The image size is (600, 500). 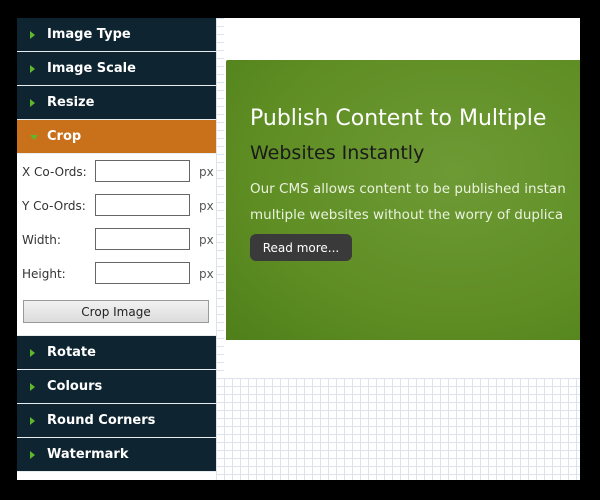 What do you see at coordinates (116, 137) in the screenshot?
I see `section-crop: Crop` at bounding box center [116, 137].